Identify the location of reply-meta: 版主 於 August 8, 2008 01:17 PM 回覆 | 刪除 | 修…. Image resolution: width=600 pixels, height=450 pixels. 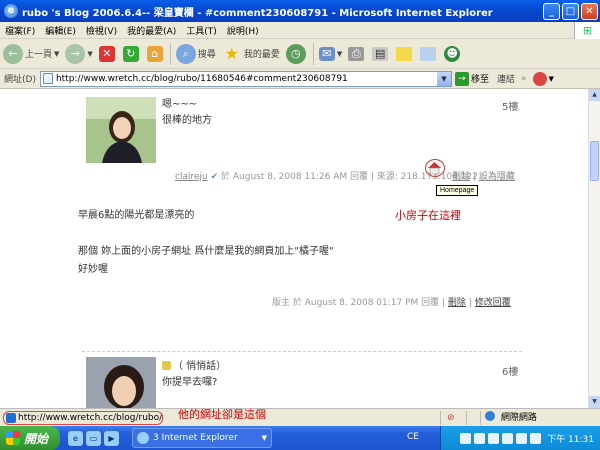
(391, 303).